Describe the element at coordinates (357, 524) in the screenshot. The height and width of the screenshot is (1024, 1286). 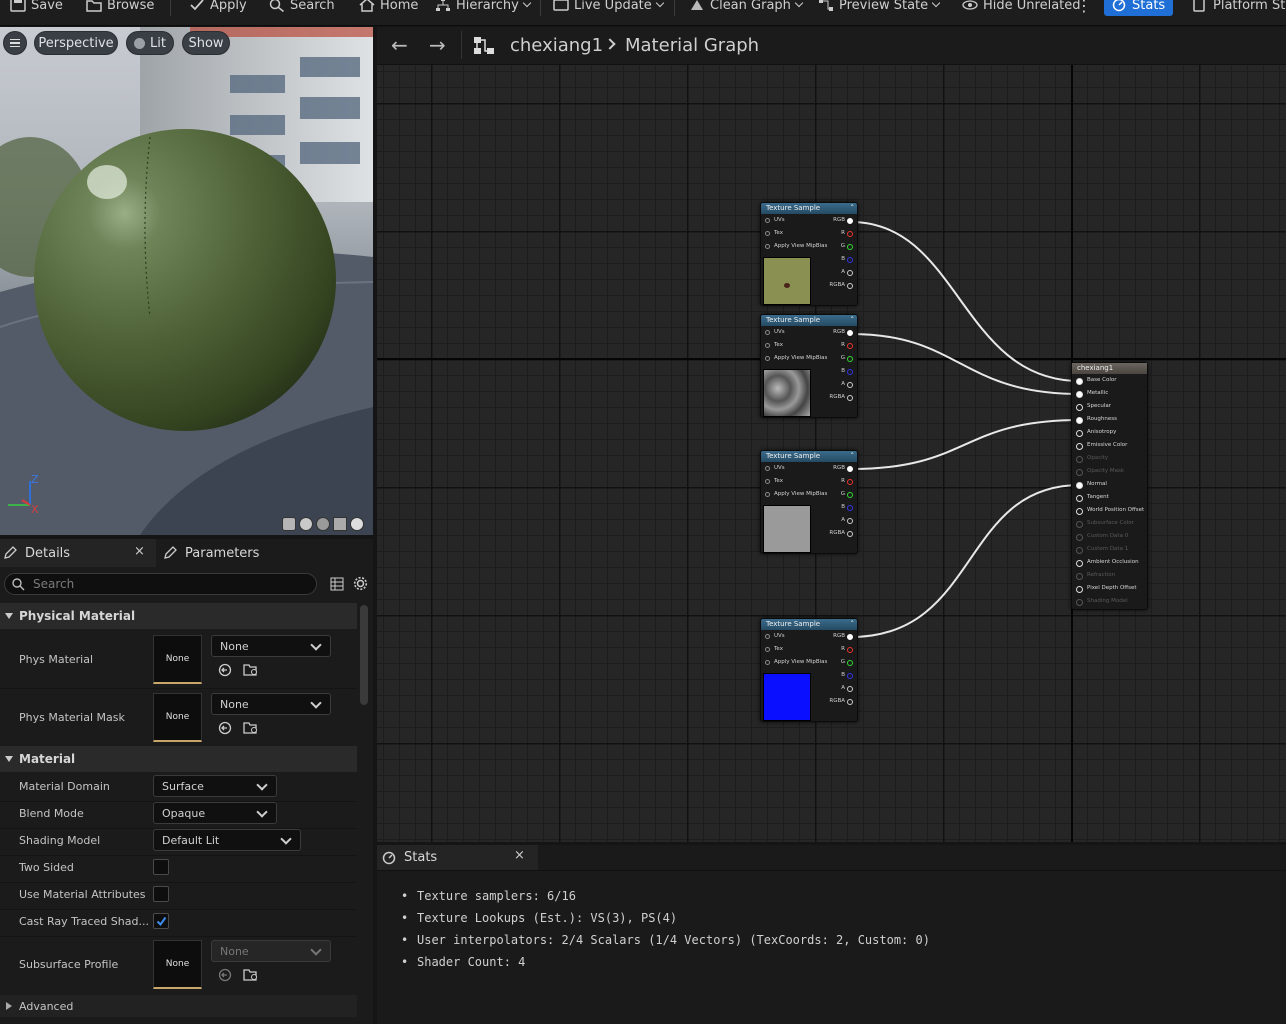
I see `custom-mesh-icon` at that location.